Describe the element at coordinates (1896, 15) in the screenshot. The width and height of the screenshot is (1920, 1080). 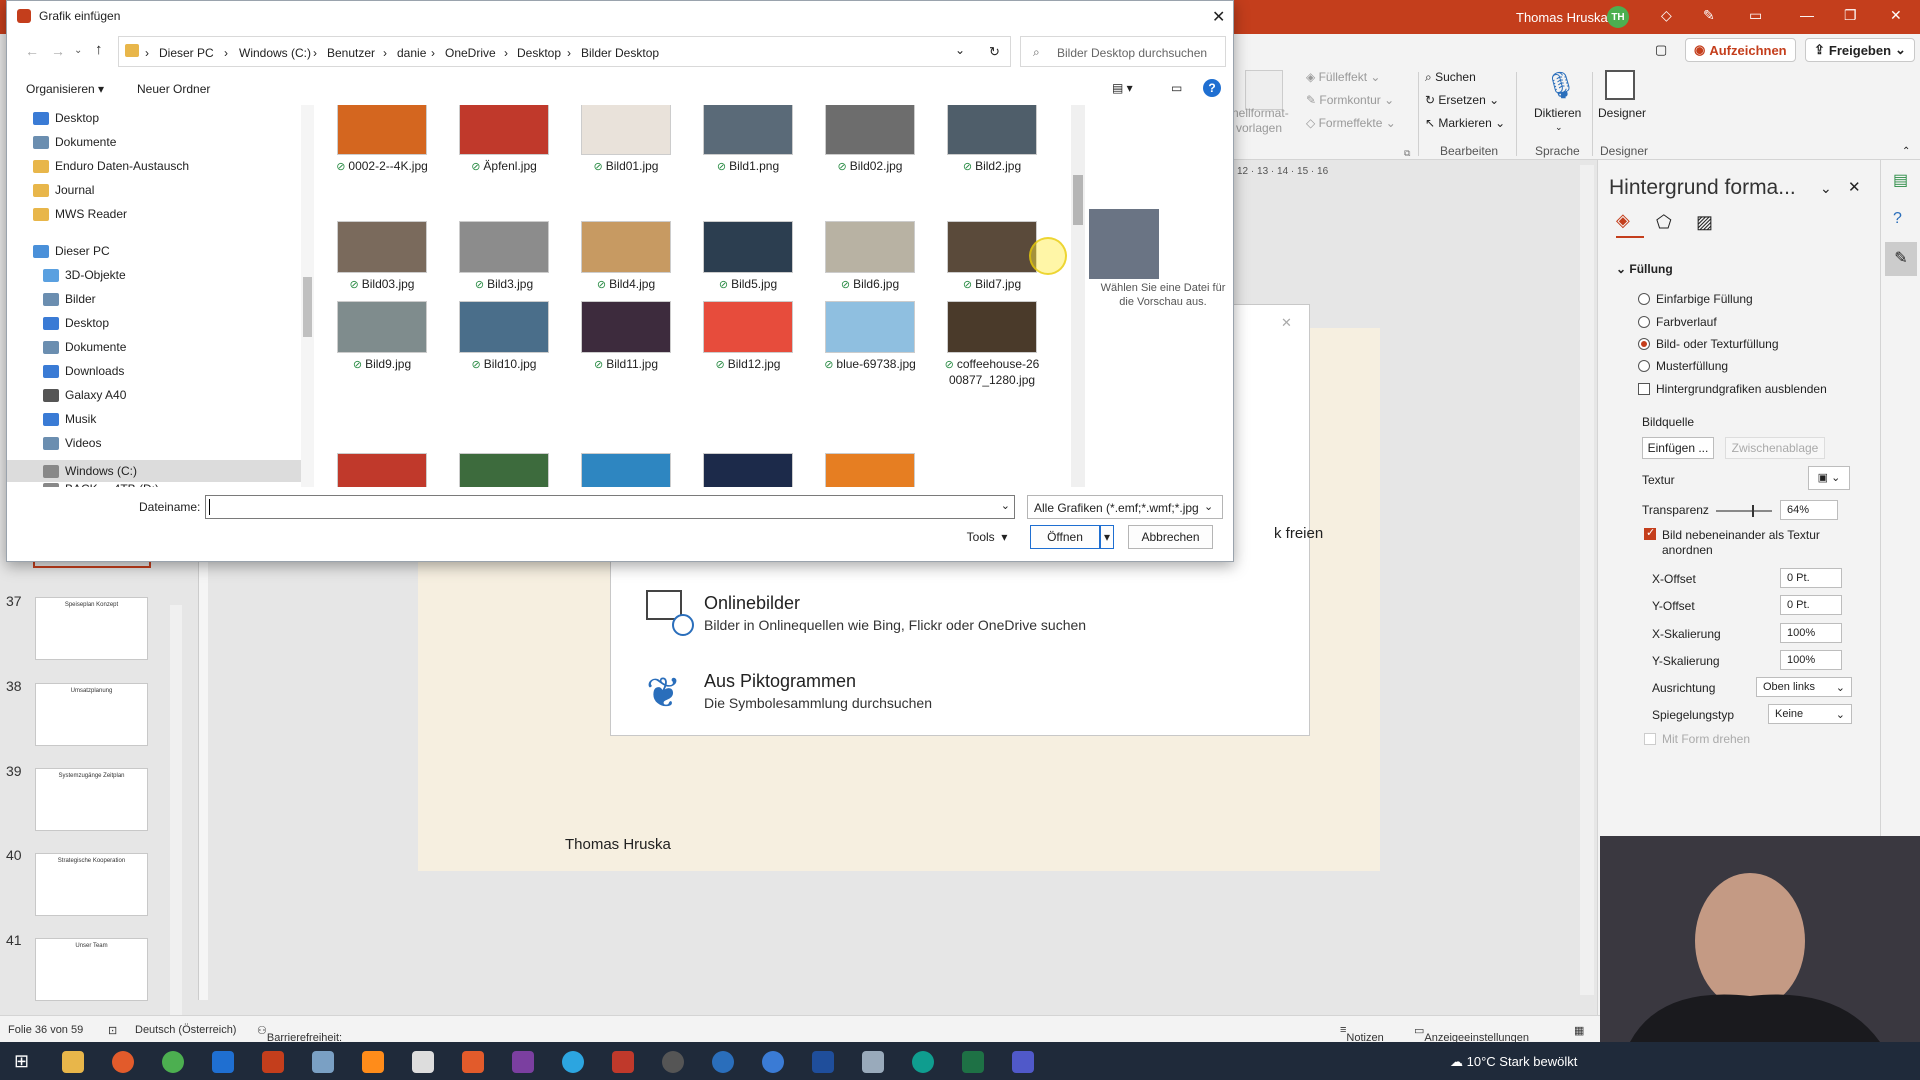
I see `close-window-icon: ✕` at that location.